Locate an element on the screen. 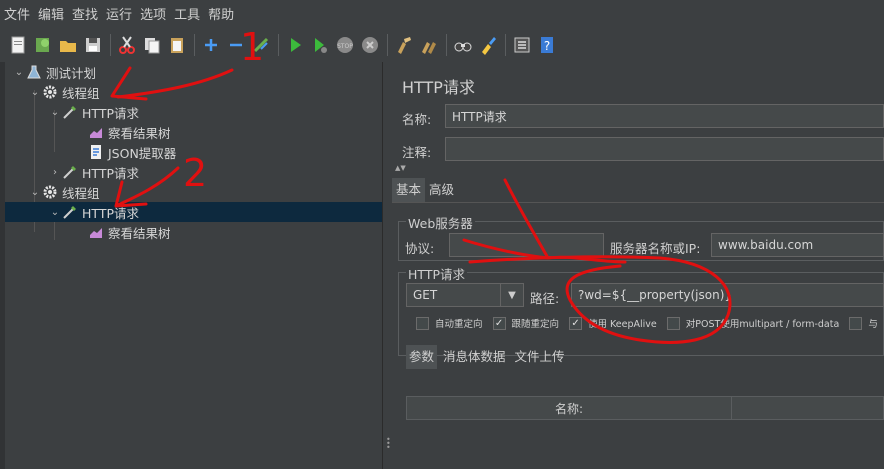  multipart-checkbox: 对POST使用multipart / form-data is located at coordinates (752, 323).